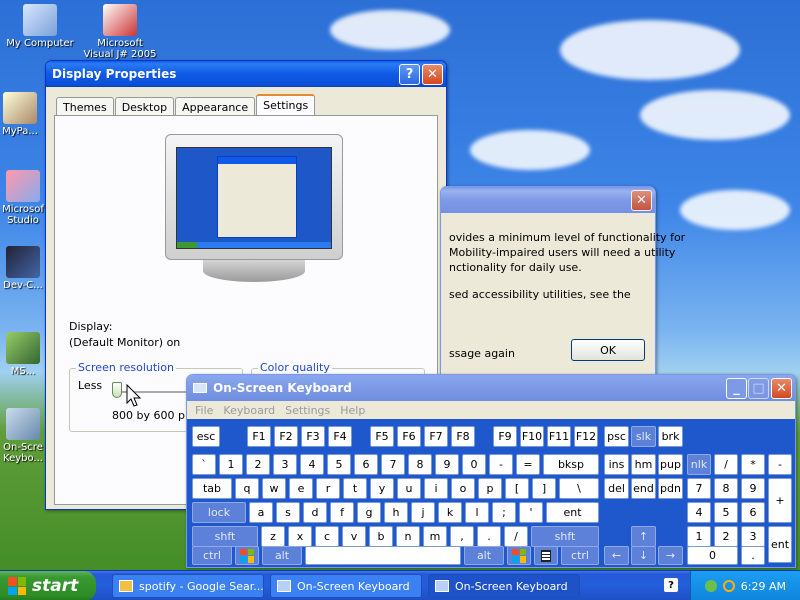 The width and height of the screenshot is (800, 600). What do you see at coordinates (40, 26) in the screenshot?
I see `desktop-icon-my-computer: My Computer` at bounding box center [40, 26].